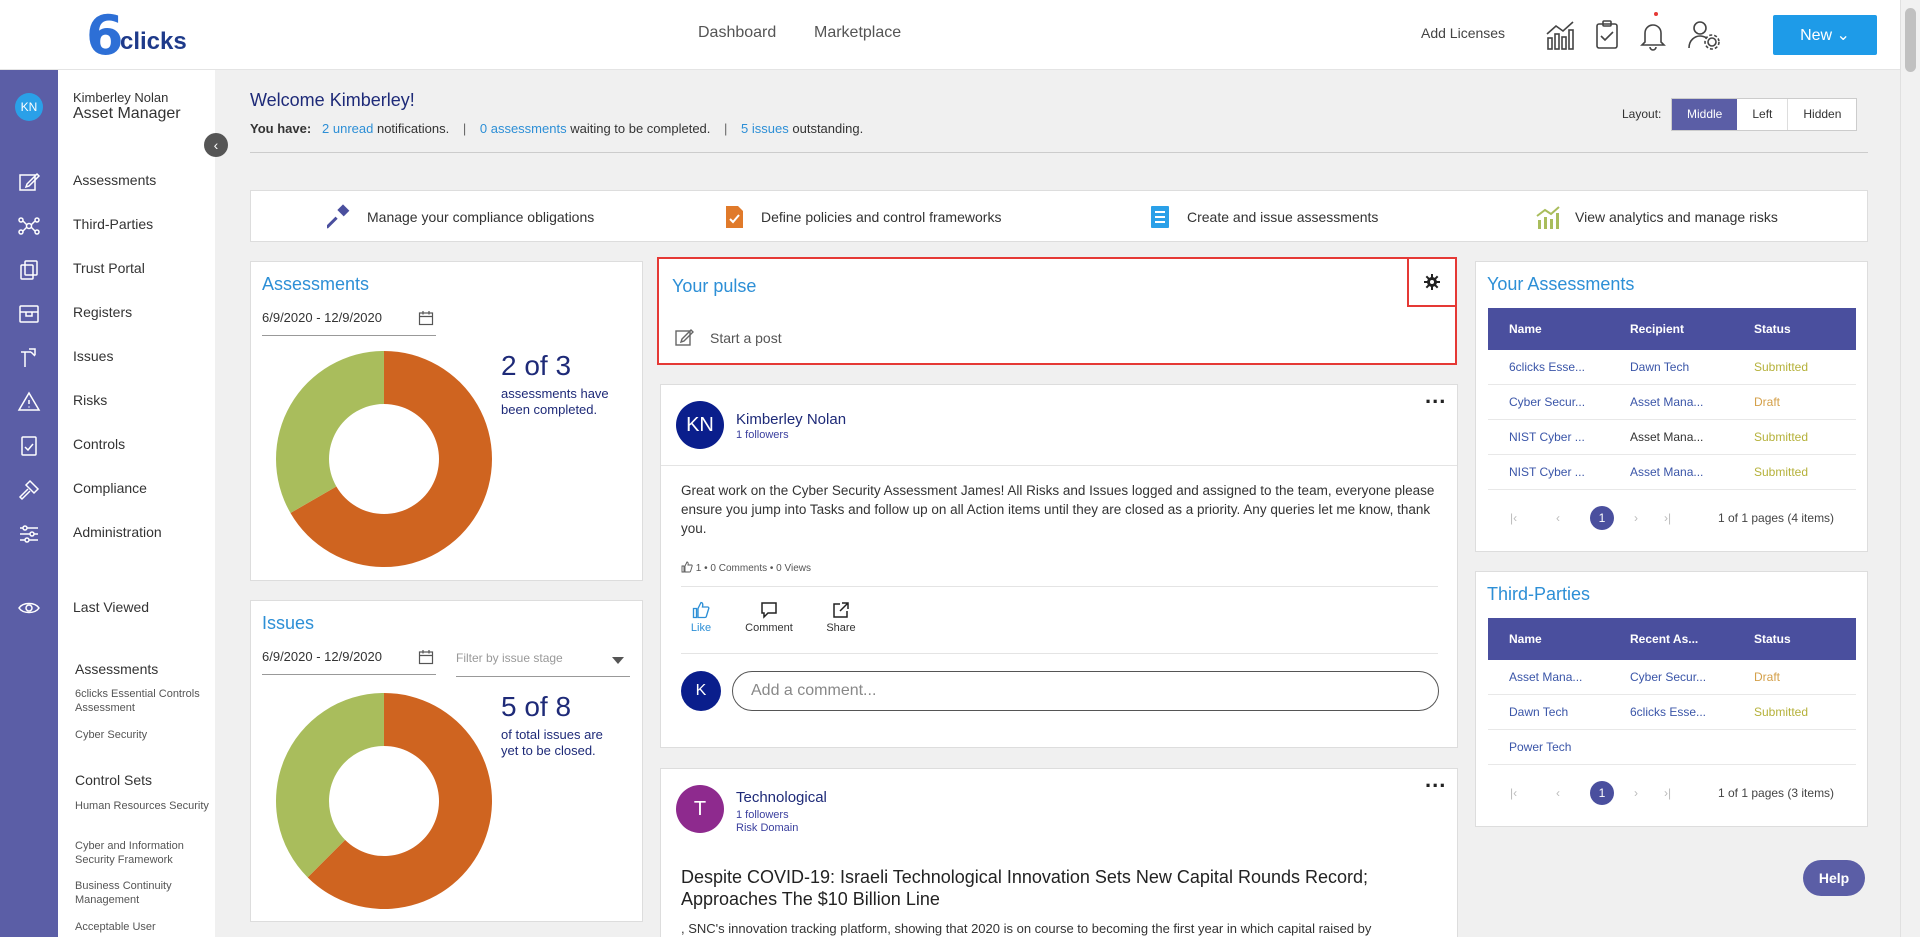  I want to click on column-header: Recipient, so click(1657, 329).